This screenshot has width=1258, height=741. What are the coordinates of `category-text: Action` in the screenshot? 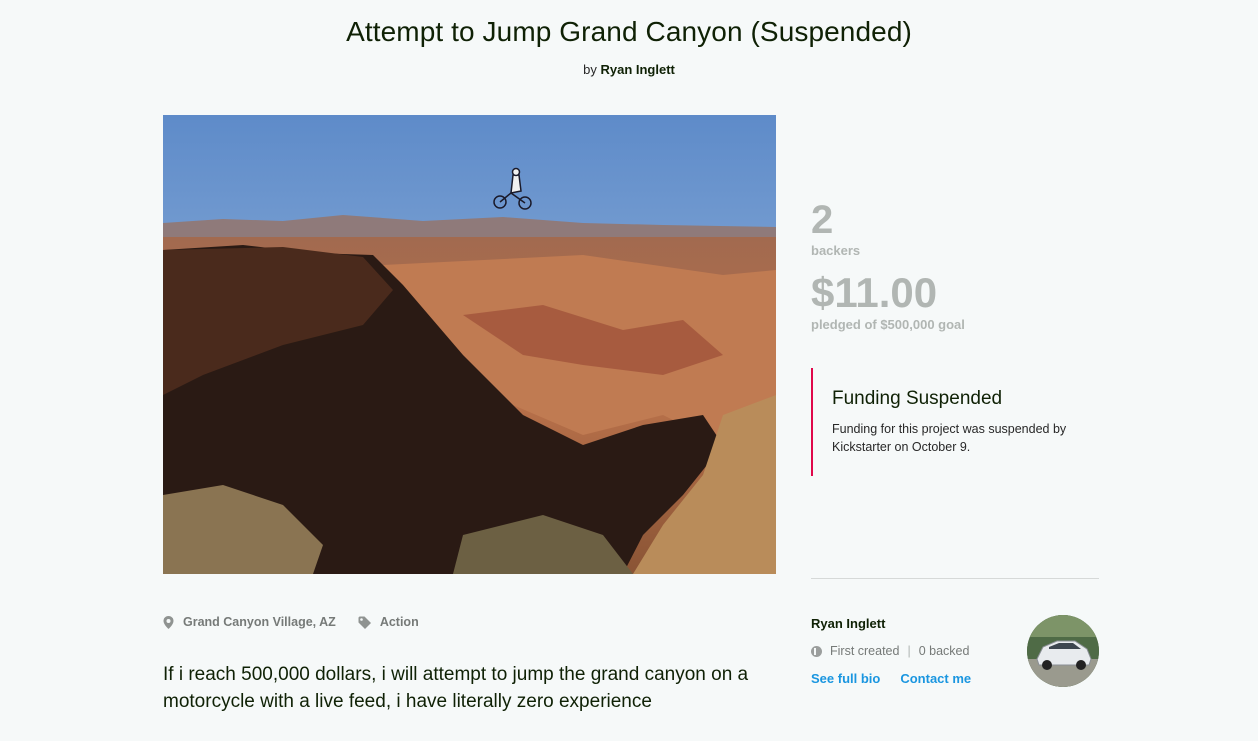 It's located at (399, 622).